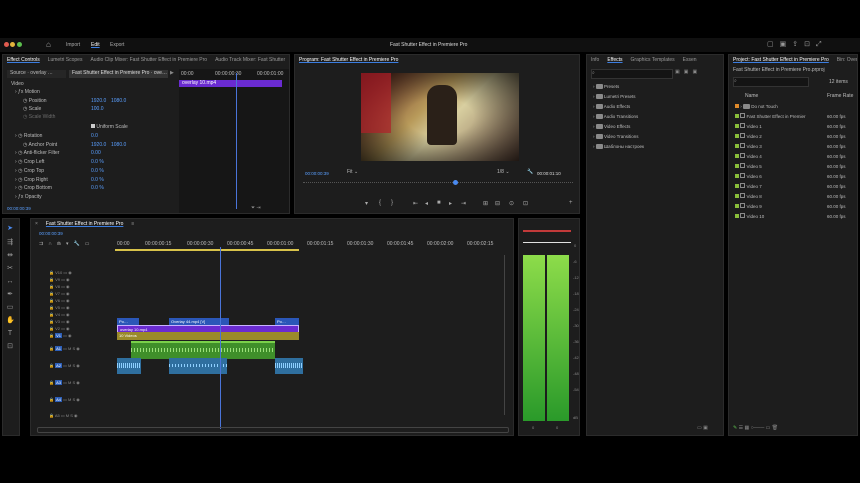 The height and width of the screenshot is (483, 860). What do you see at coordinates (450, 203) in the screenshot?
I see `step-forward-icon: ▸` at bounding box center [450, 203].